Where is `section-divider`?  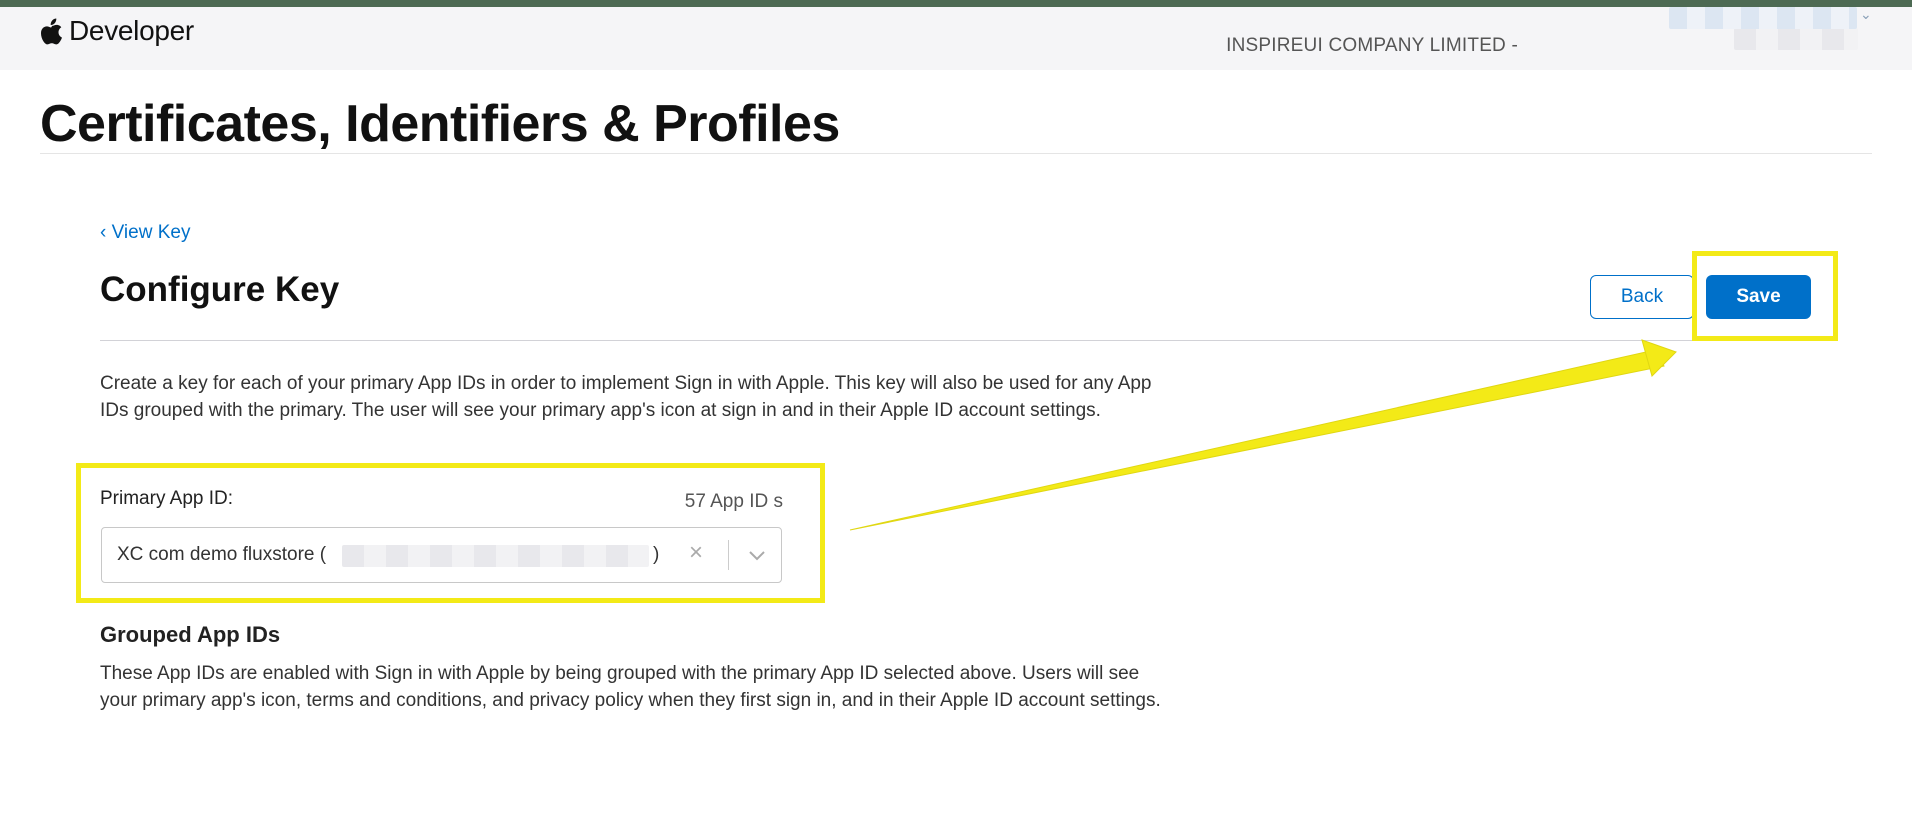
section-divider is located at coordinates (956, 340).